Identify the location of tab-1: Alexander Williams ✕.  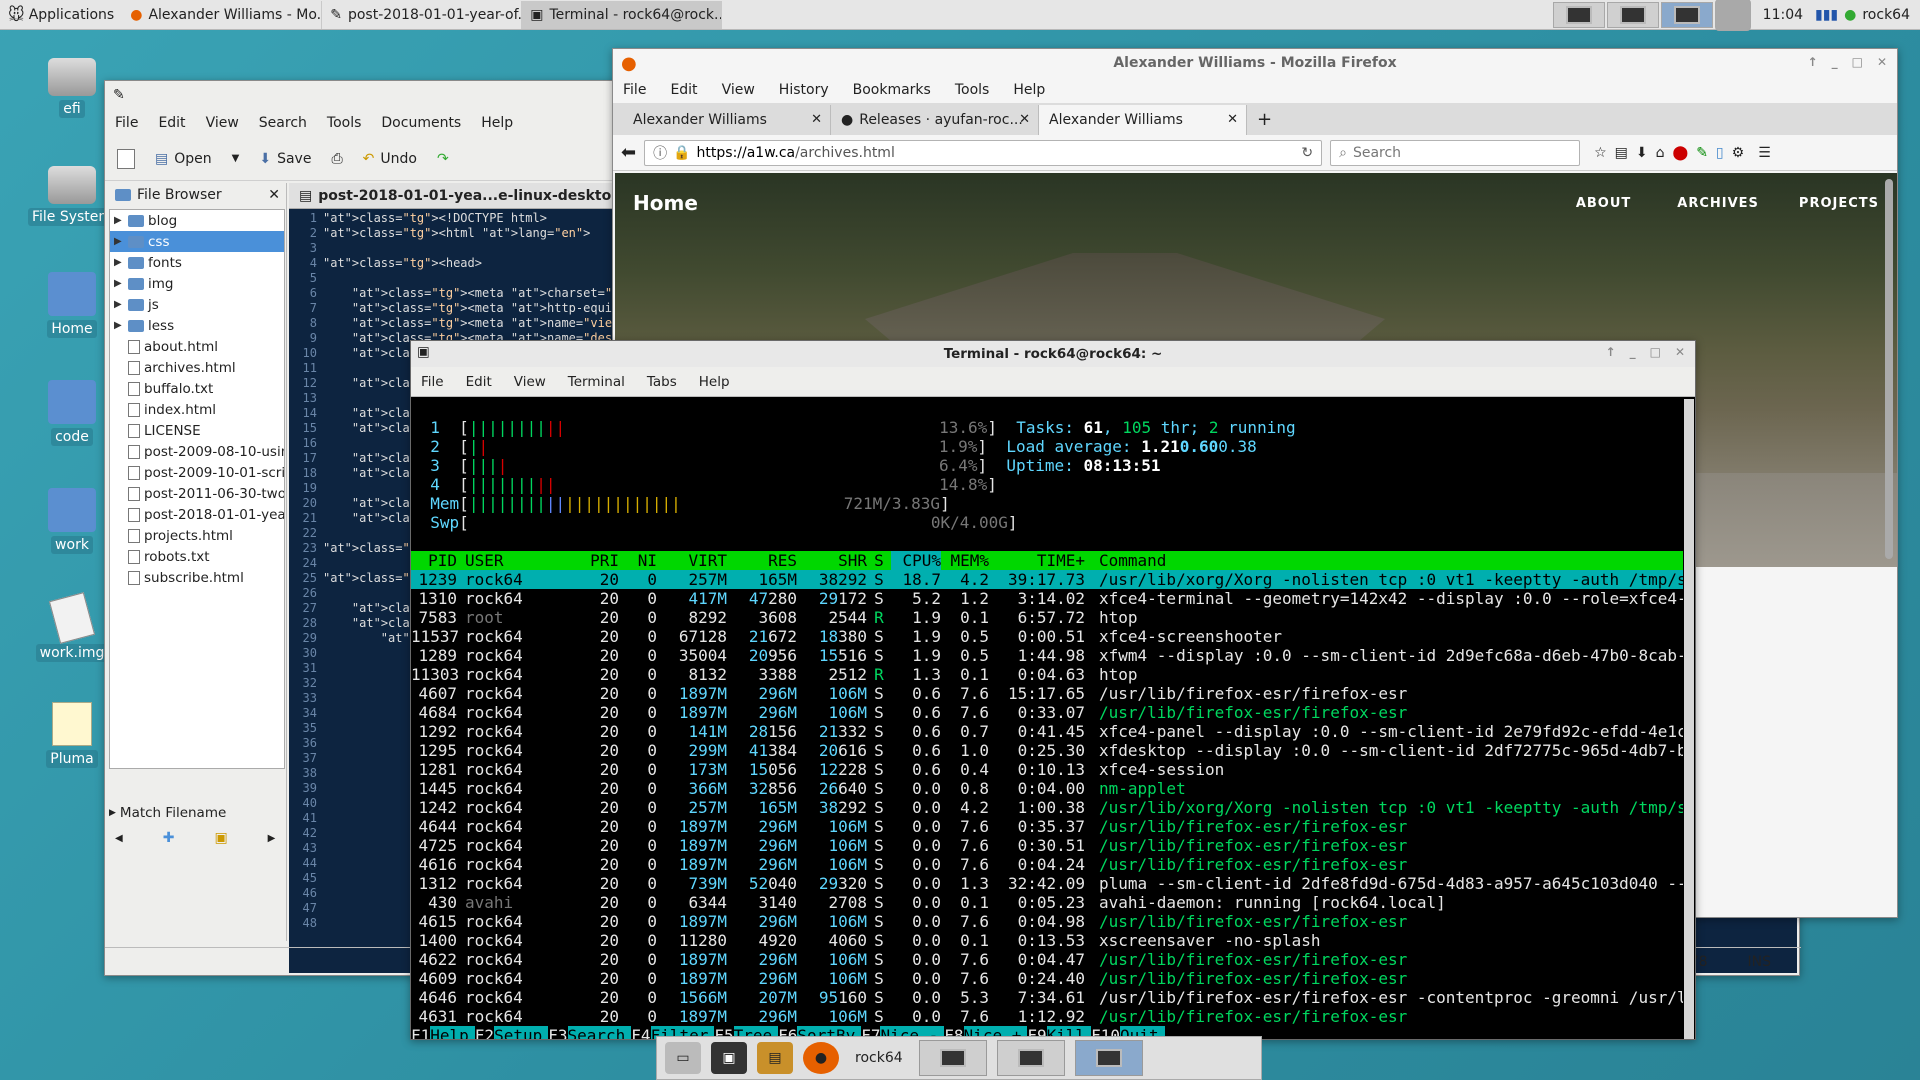
(727, 120).